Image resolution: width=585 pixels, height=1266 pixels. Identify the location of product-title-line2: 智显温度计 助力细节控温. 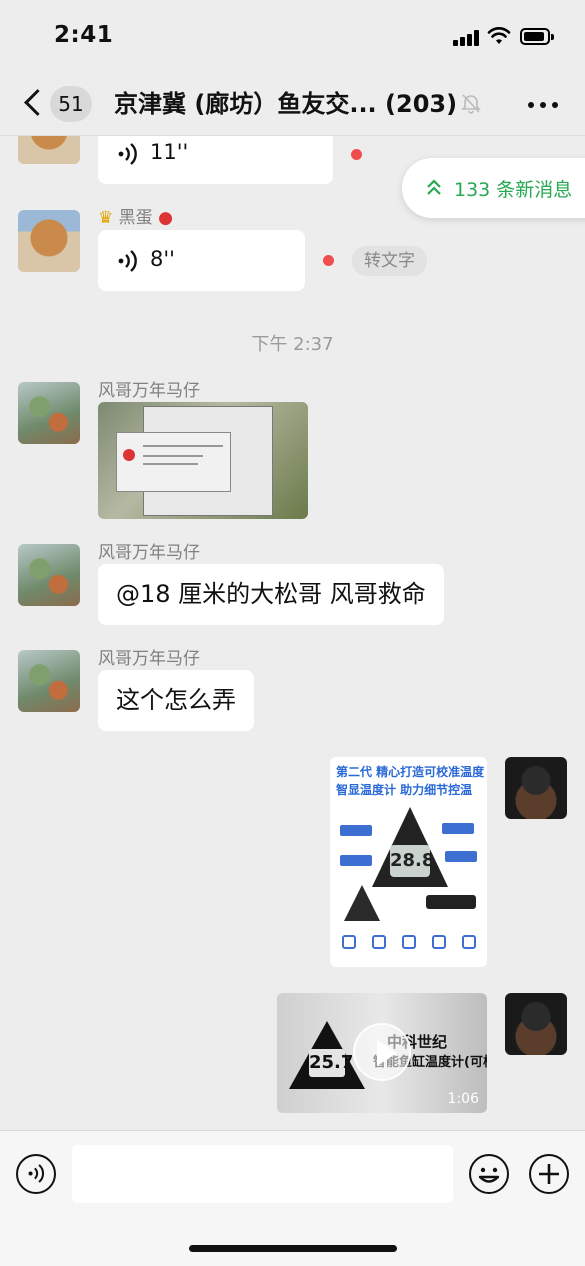
(404, 790).